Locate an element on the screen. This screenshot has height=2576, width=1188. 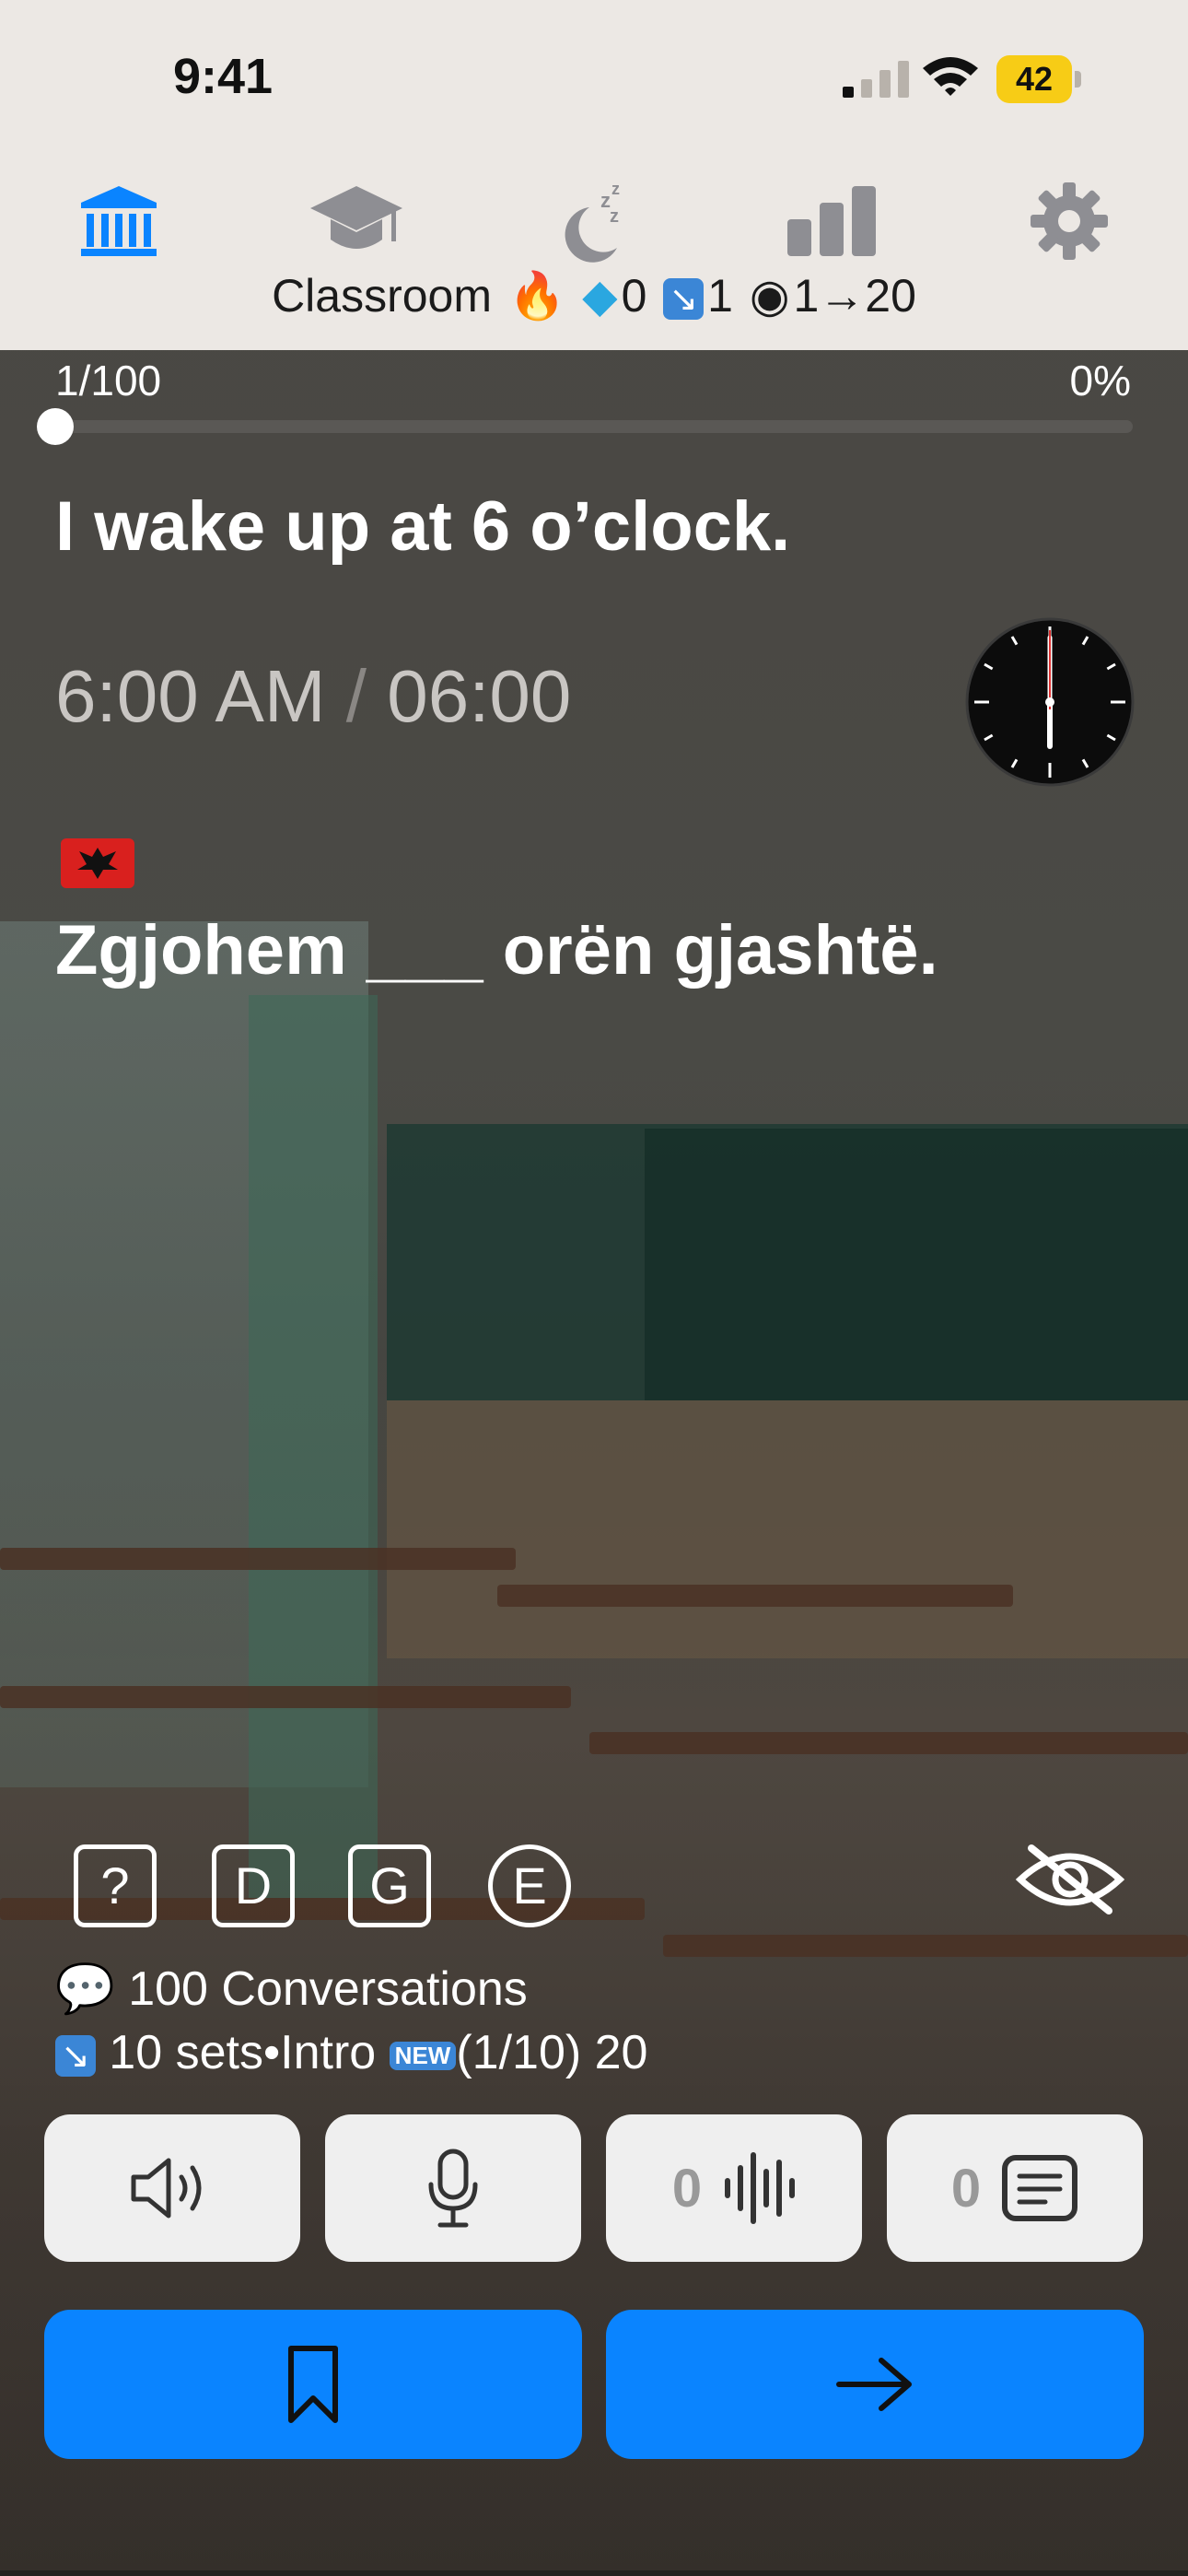
background-chalkboard-right is located at coordinates (916, 1264).